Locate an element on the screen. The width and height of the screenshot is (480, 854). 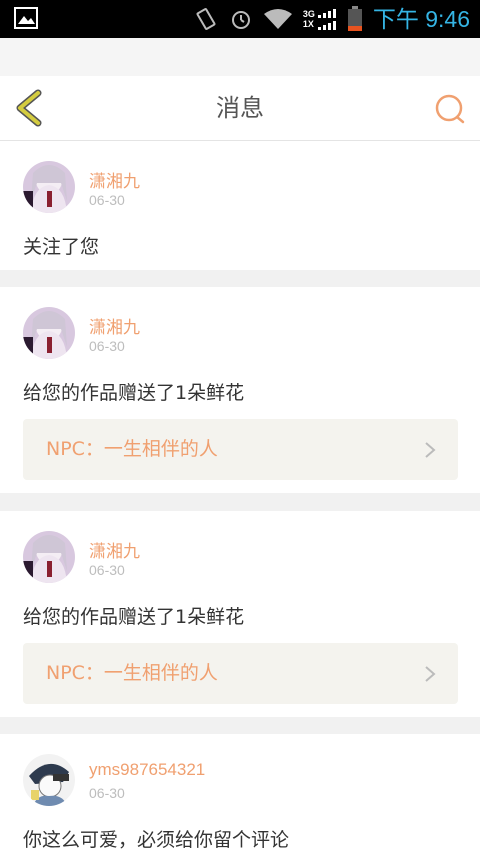
network-type-bottom: 1X is located at coordinates (308, 24).